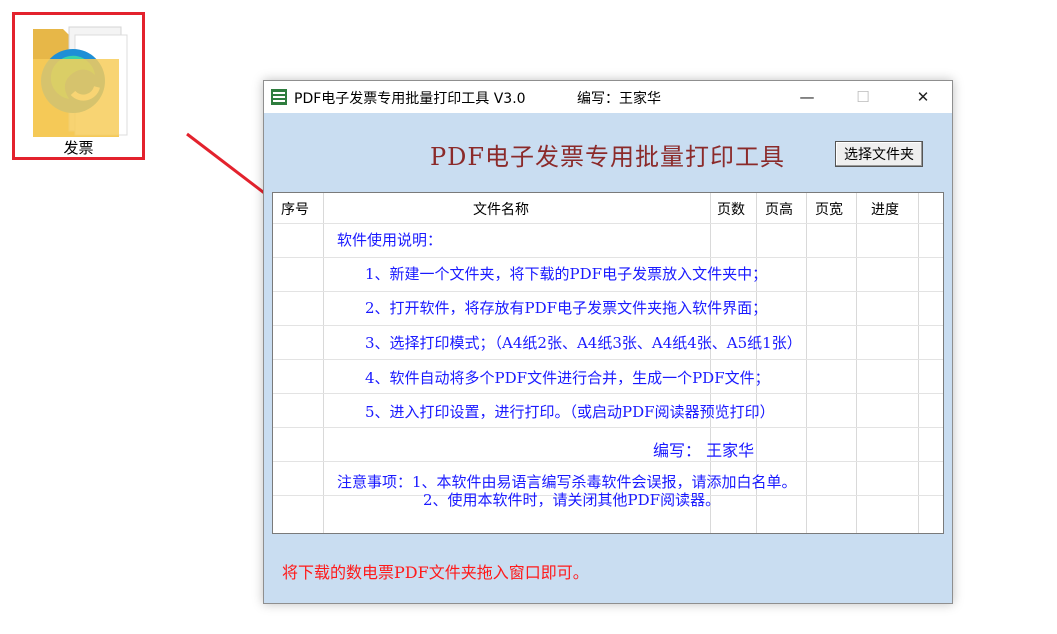 Image resolution: width=1057 pixels, height=634 pixels. What do you see at coordinates (923, 97) in the screenshot?
I see `close-button: ✕` at bounding box center [923, 97].